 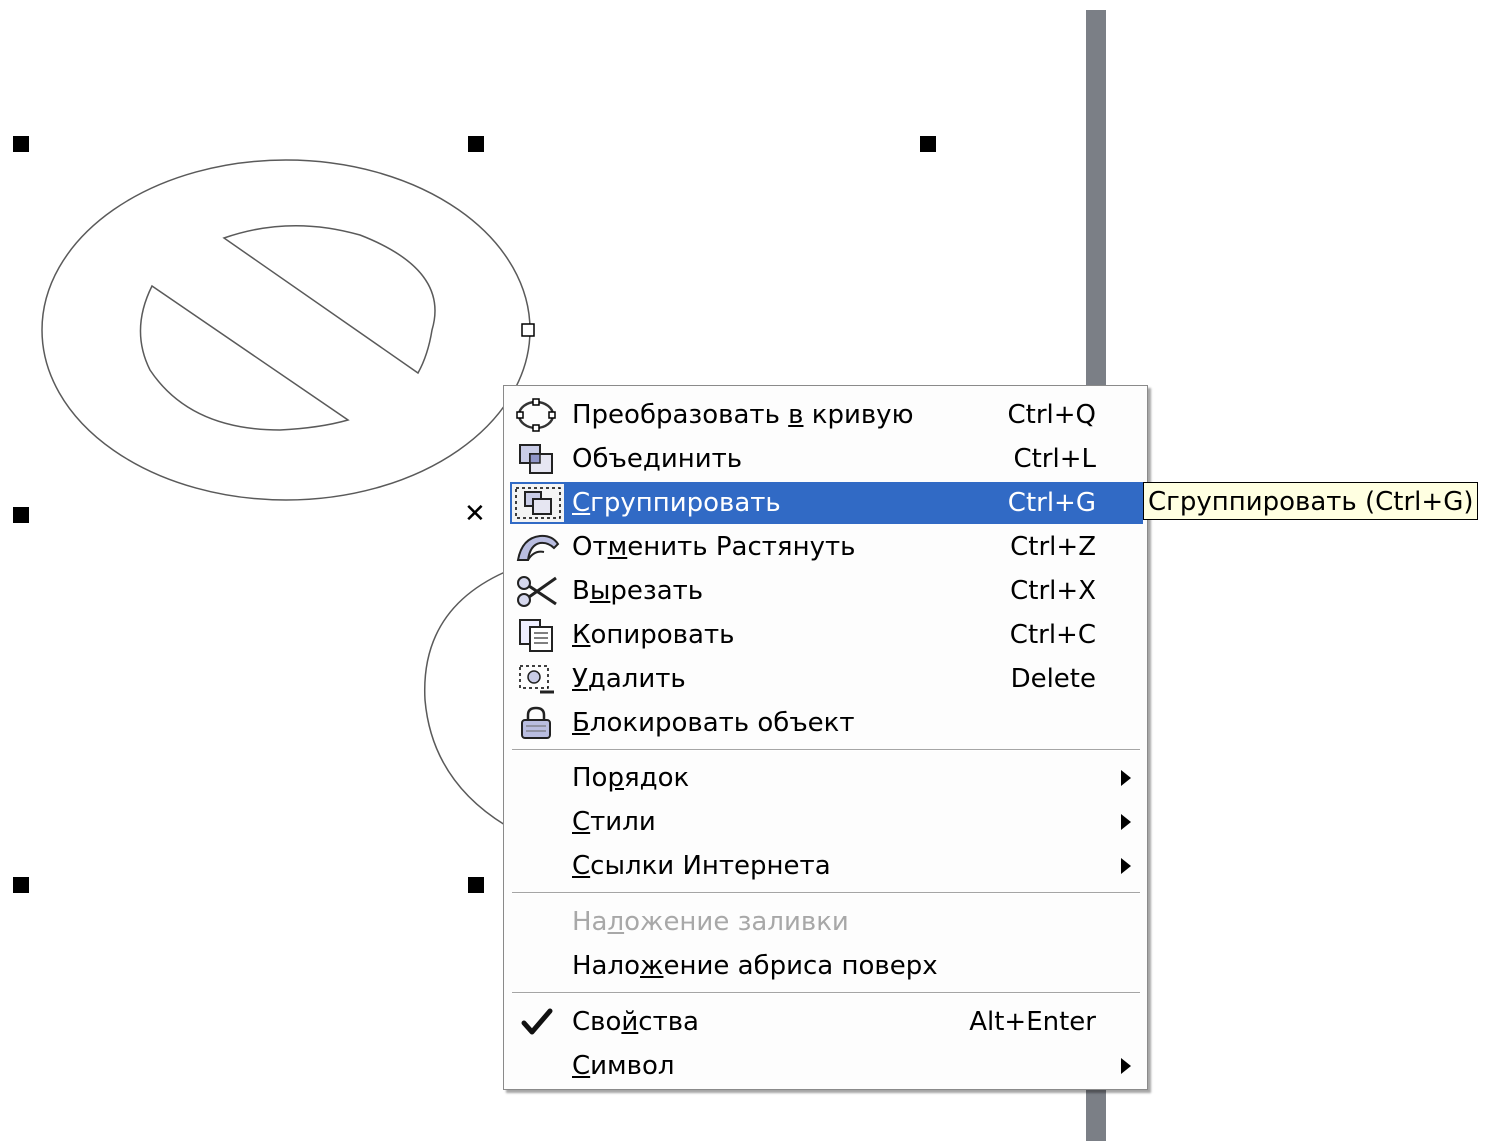 I want to click on group-icon, so click(x=538, y=503).